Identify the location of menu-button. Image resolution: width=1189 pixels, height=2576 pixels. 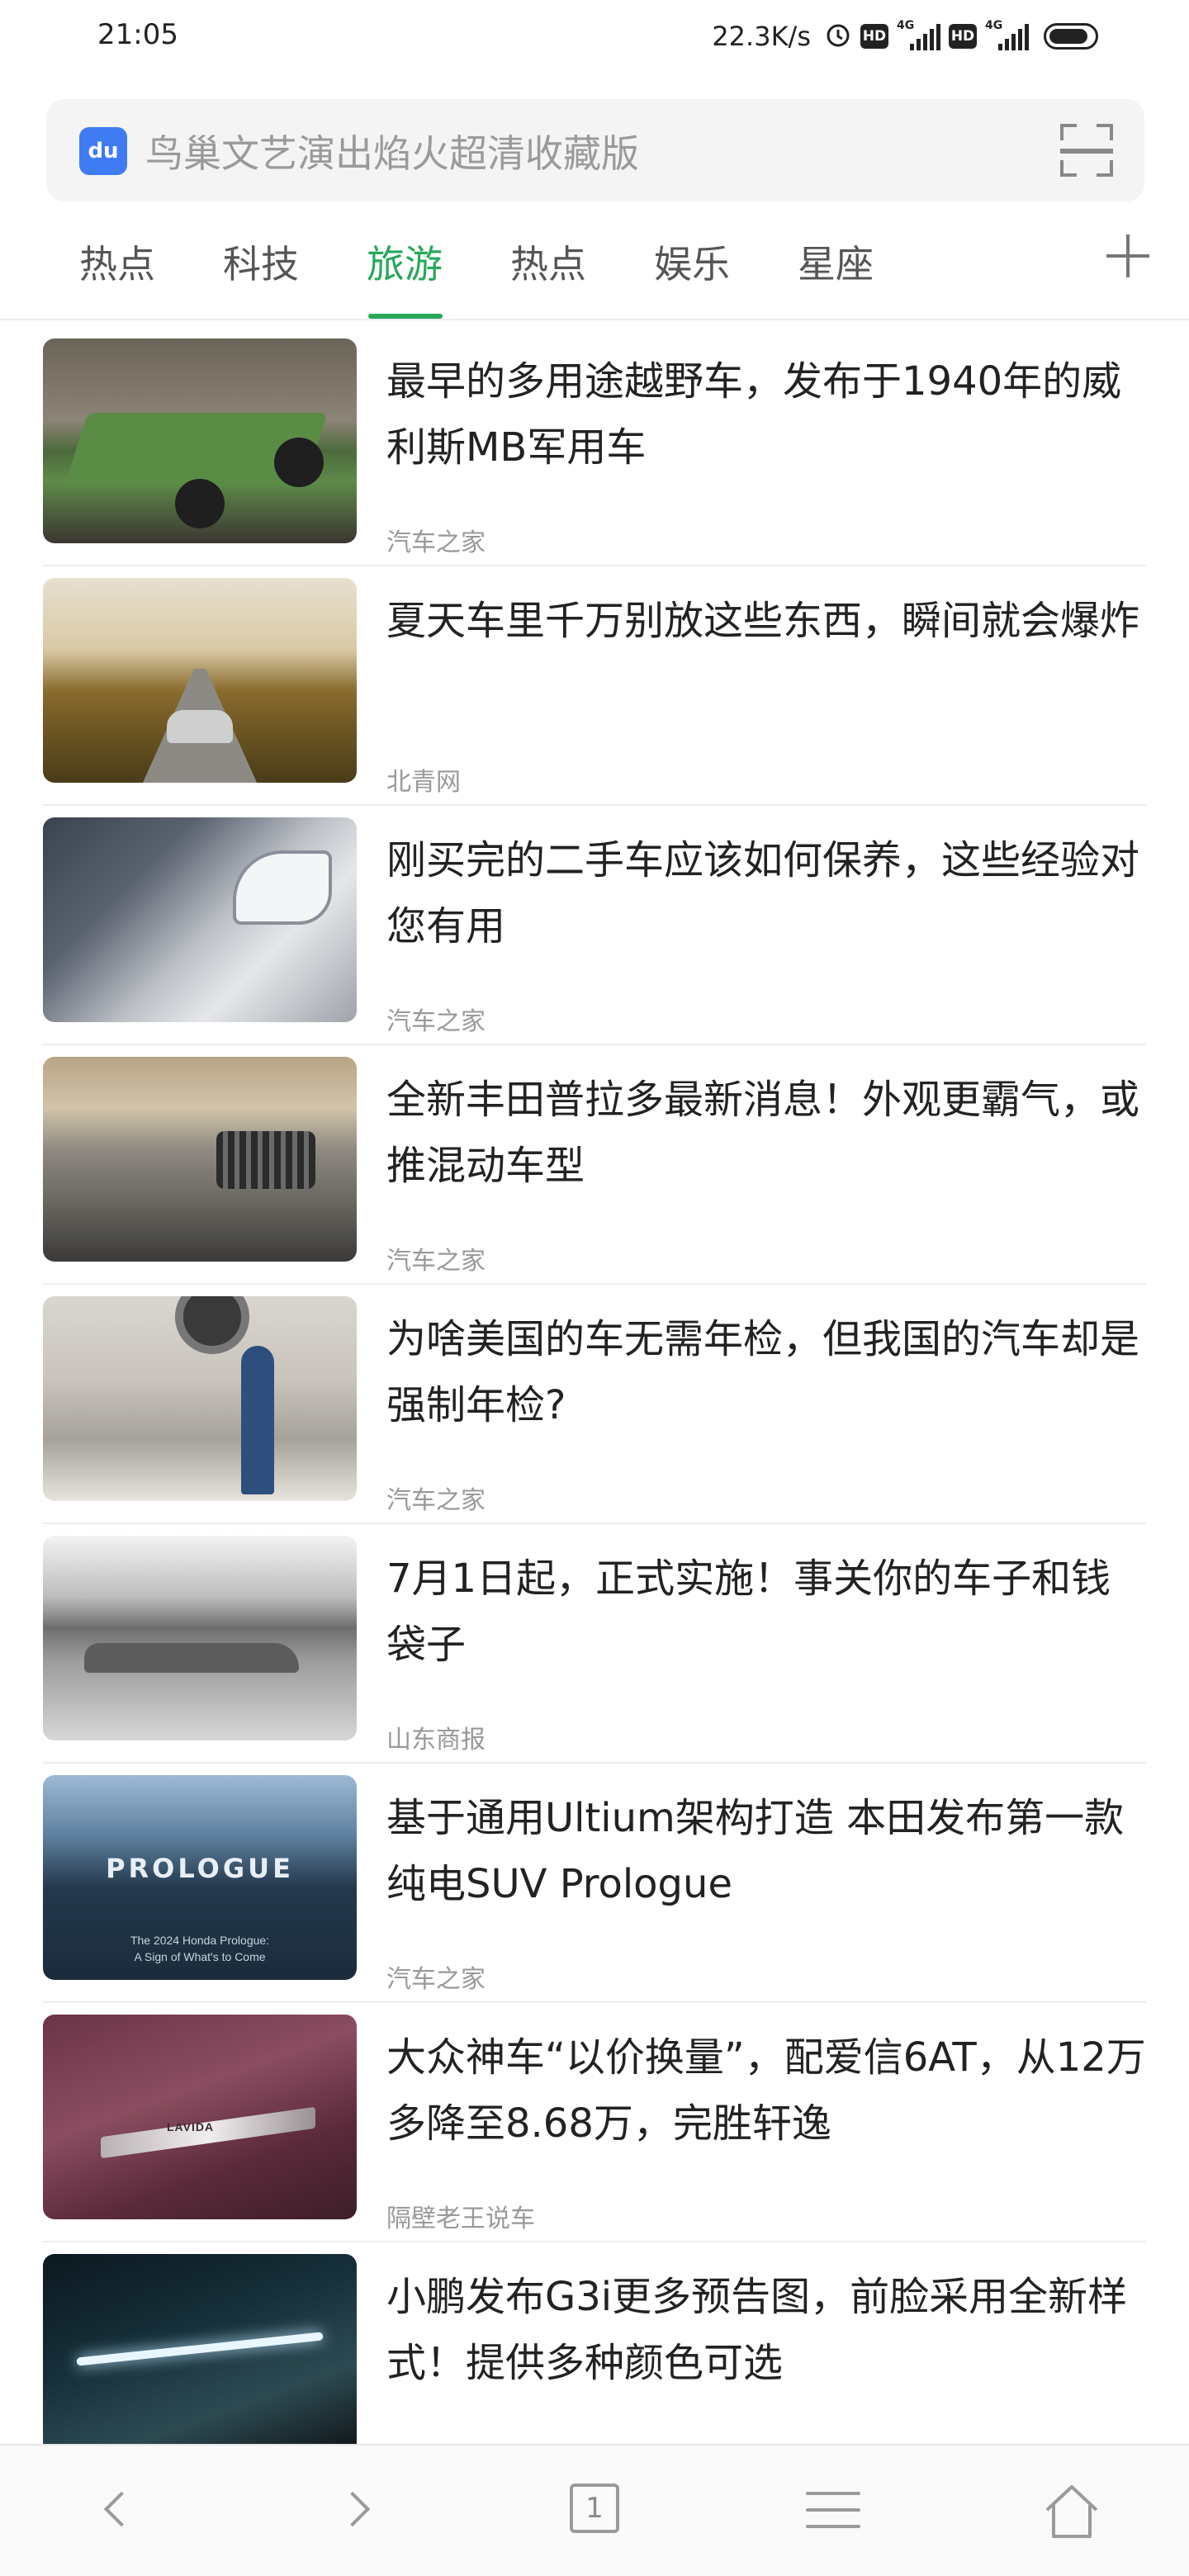
(834, 2512).